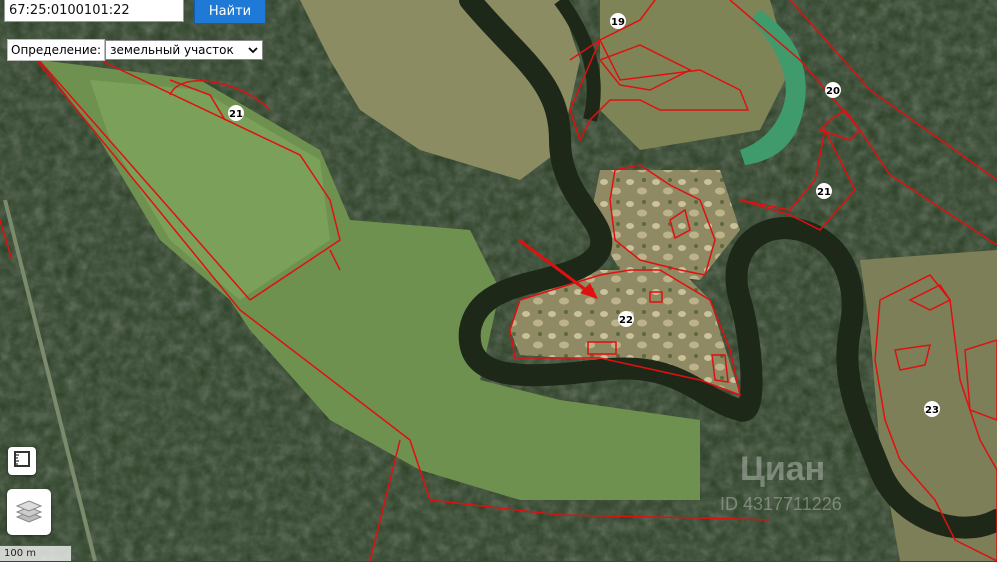  I want to click on layers-icon, so click(29, 512).